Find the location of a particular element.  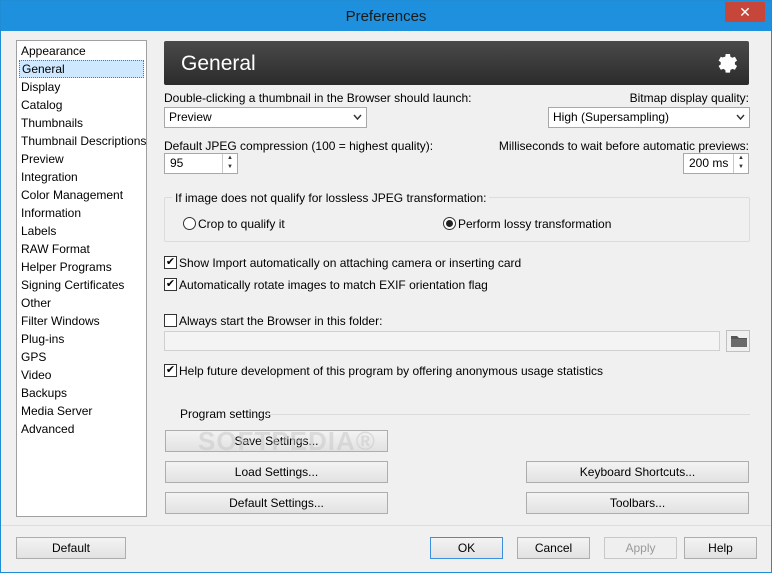

crop-radio is located at coordinates (189, 223).